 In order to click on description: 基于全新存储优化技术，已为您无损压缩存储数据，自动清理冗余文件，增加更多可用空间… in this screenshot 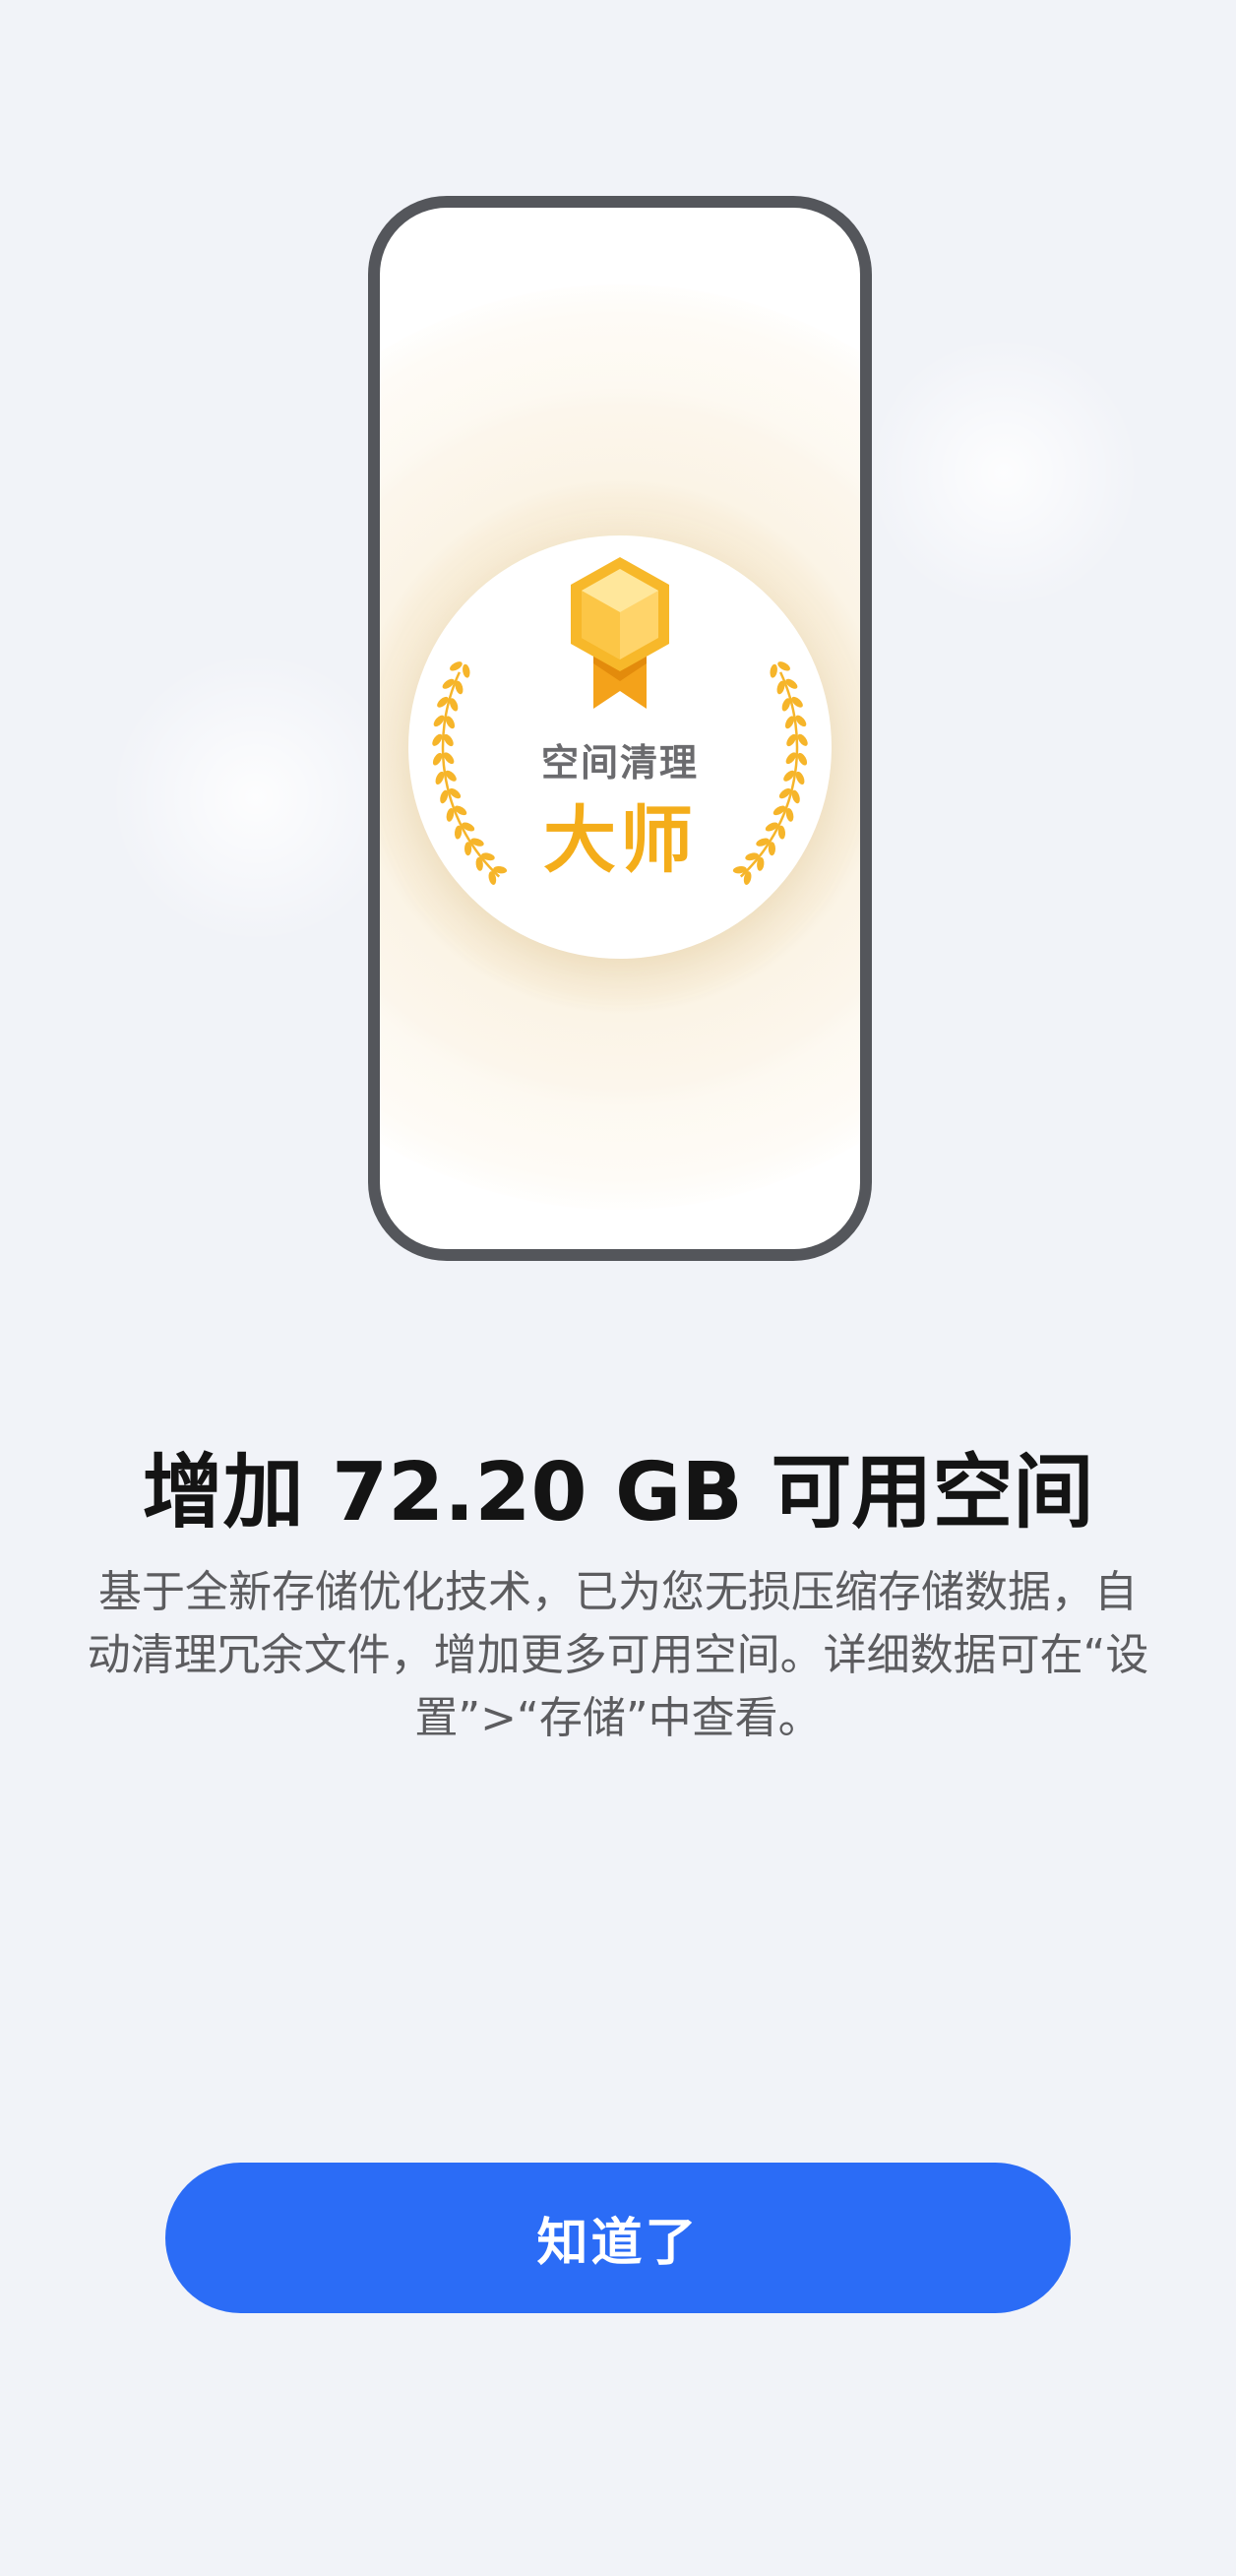, I will do `click(618, 1655)`.